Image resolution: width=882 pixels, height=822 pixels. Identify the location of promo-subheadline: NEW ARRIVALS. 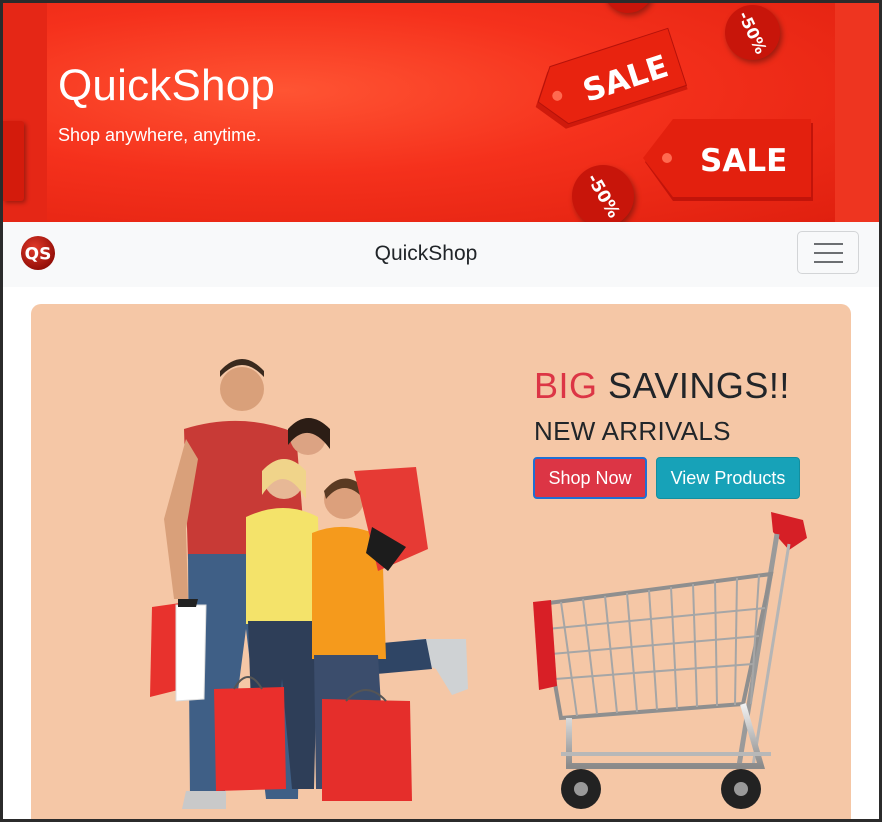
(632, 431).